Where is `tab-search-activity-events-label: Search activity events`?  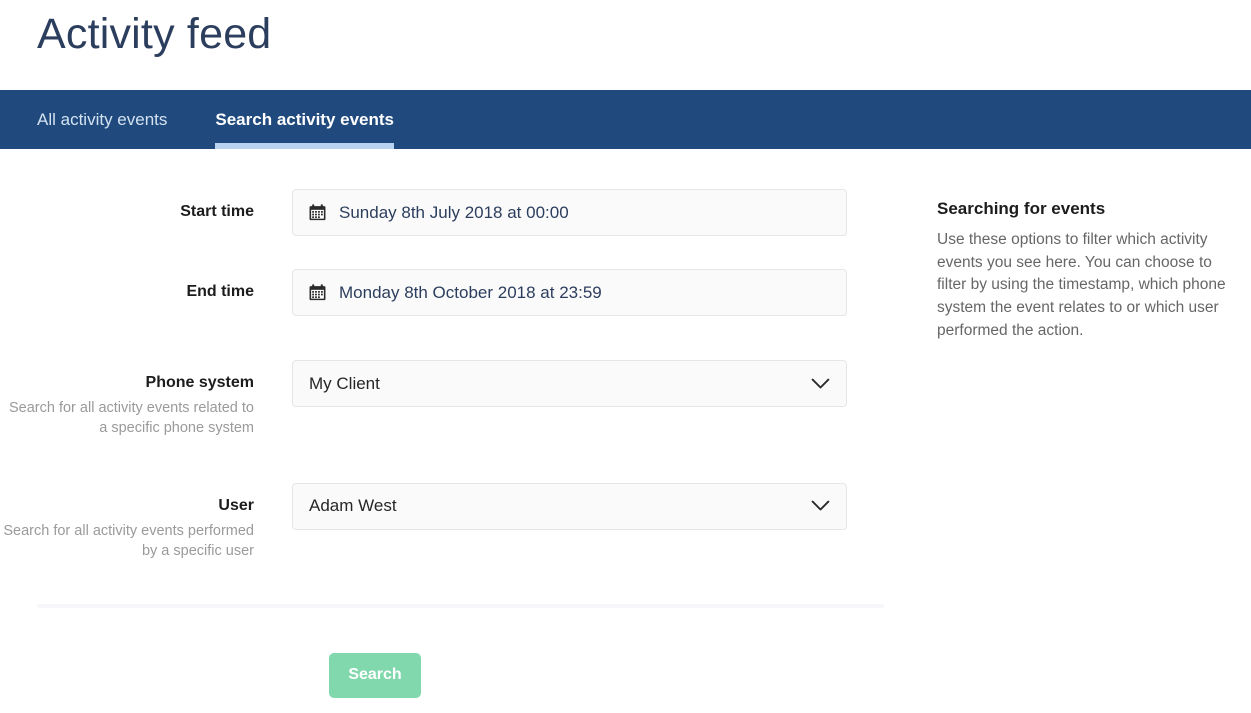
tab-search-activity-events-label: Search activity events is located at coordinates (304, 119).